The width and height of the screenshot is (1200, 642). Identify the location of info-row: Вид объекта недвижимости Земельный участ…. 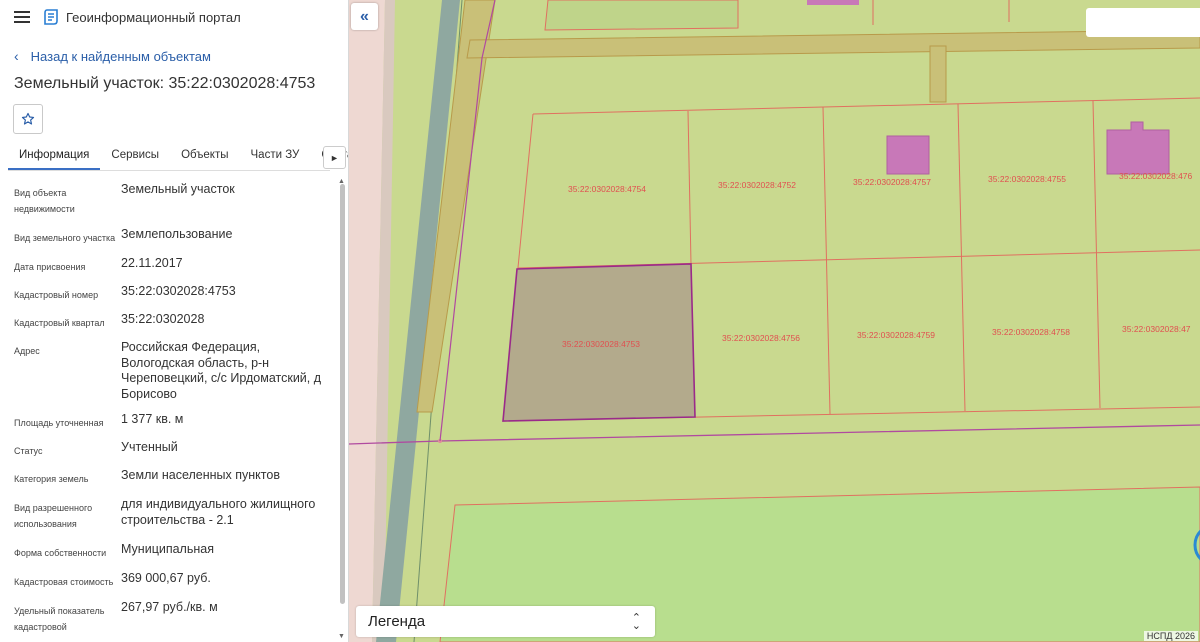
(174, 199).